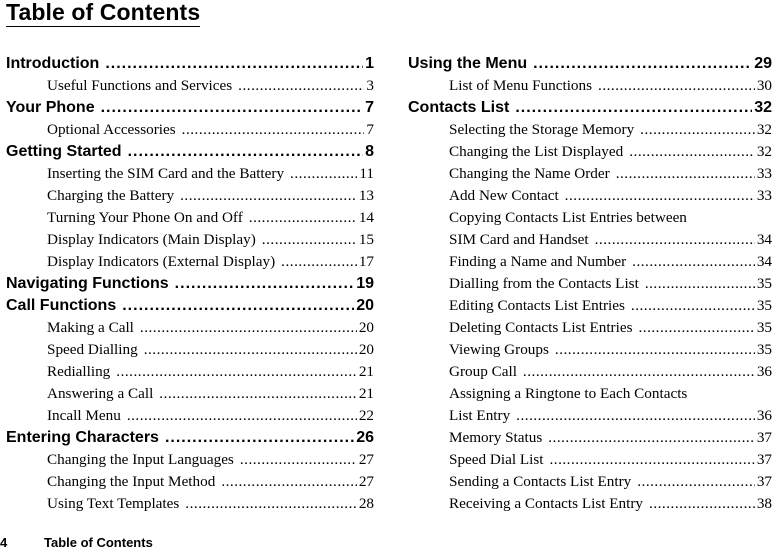  I want to click on entry-title: Using Text Templates, so click(113, 503).